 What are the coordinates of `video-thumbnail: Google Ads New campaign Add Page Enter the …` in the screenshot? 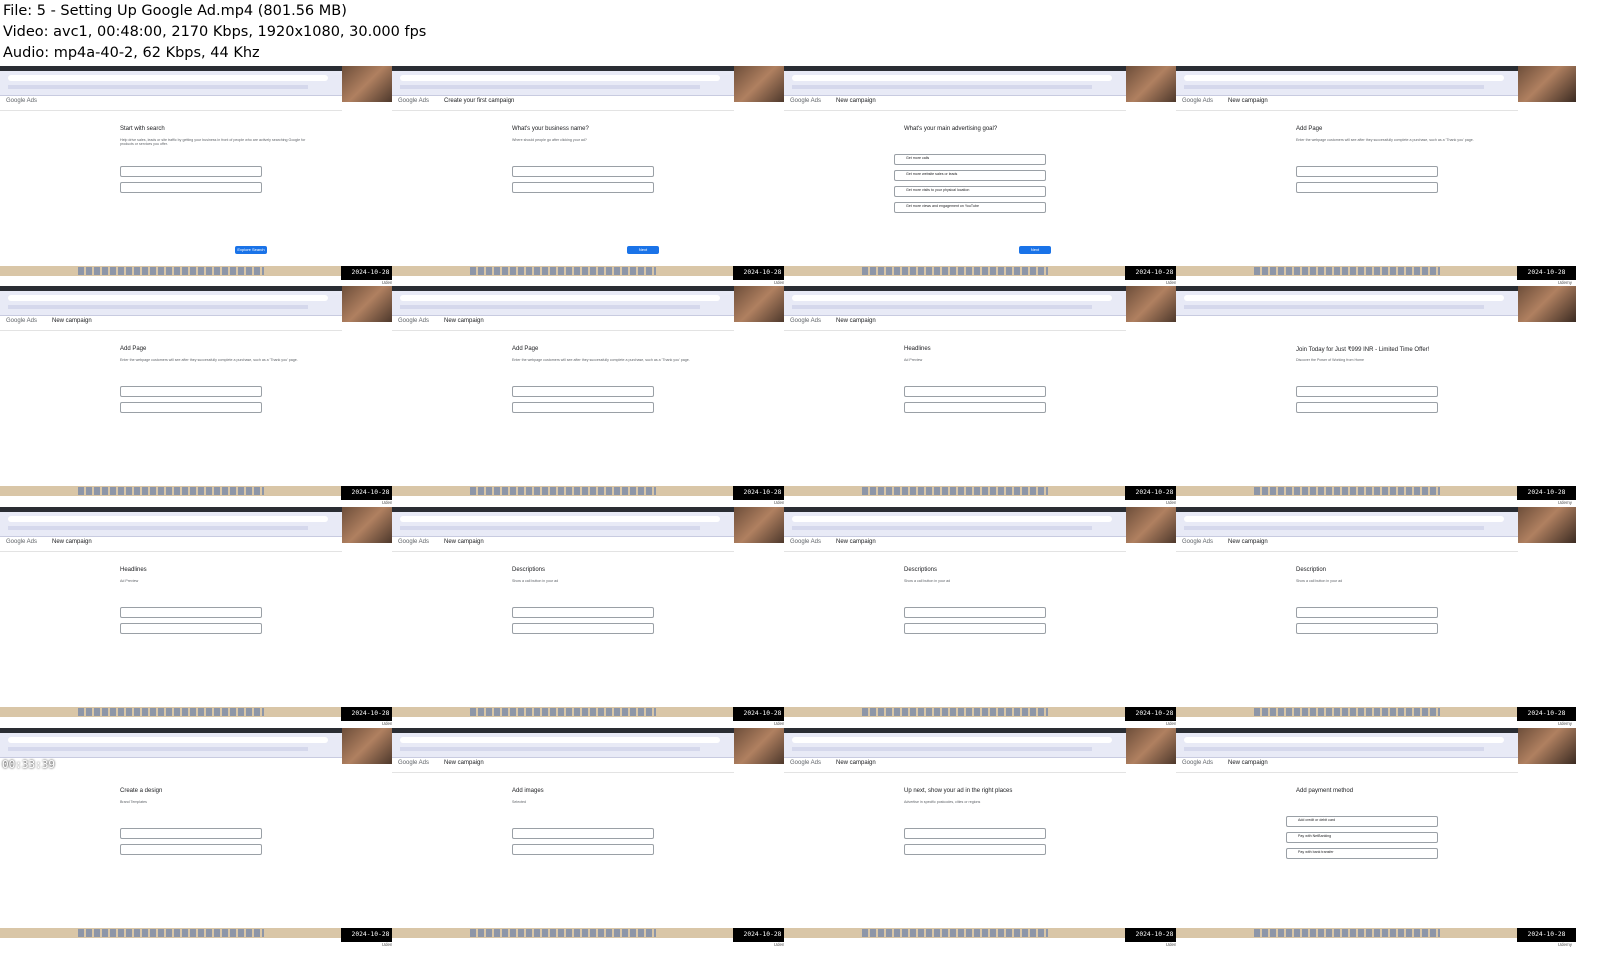 It's located at (1376, 178).